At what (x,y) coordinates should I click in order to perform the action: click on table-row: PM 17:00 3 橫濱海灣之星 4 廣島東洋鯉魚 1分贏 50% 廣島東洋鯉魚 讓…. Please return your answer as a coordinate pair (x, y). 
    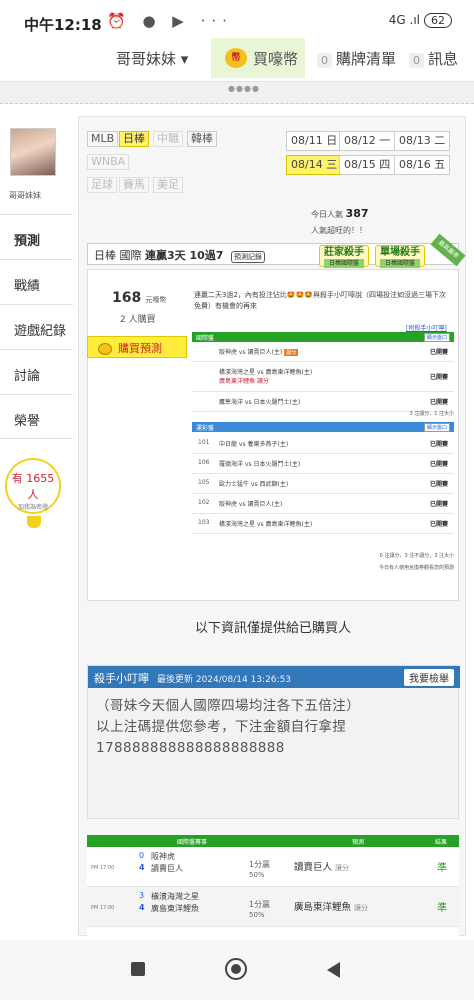
    Looking at the image, I should click on (273, 907).